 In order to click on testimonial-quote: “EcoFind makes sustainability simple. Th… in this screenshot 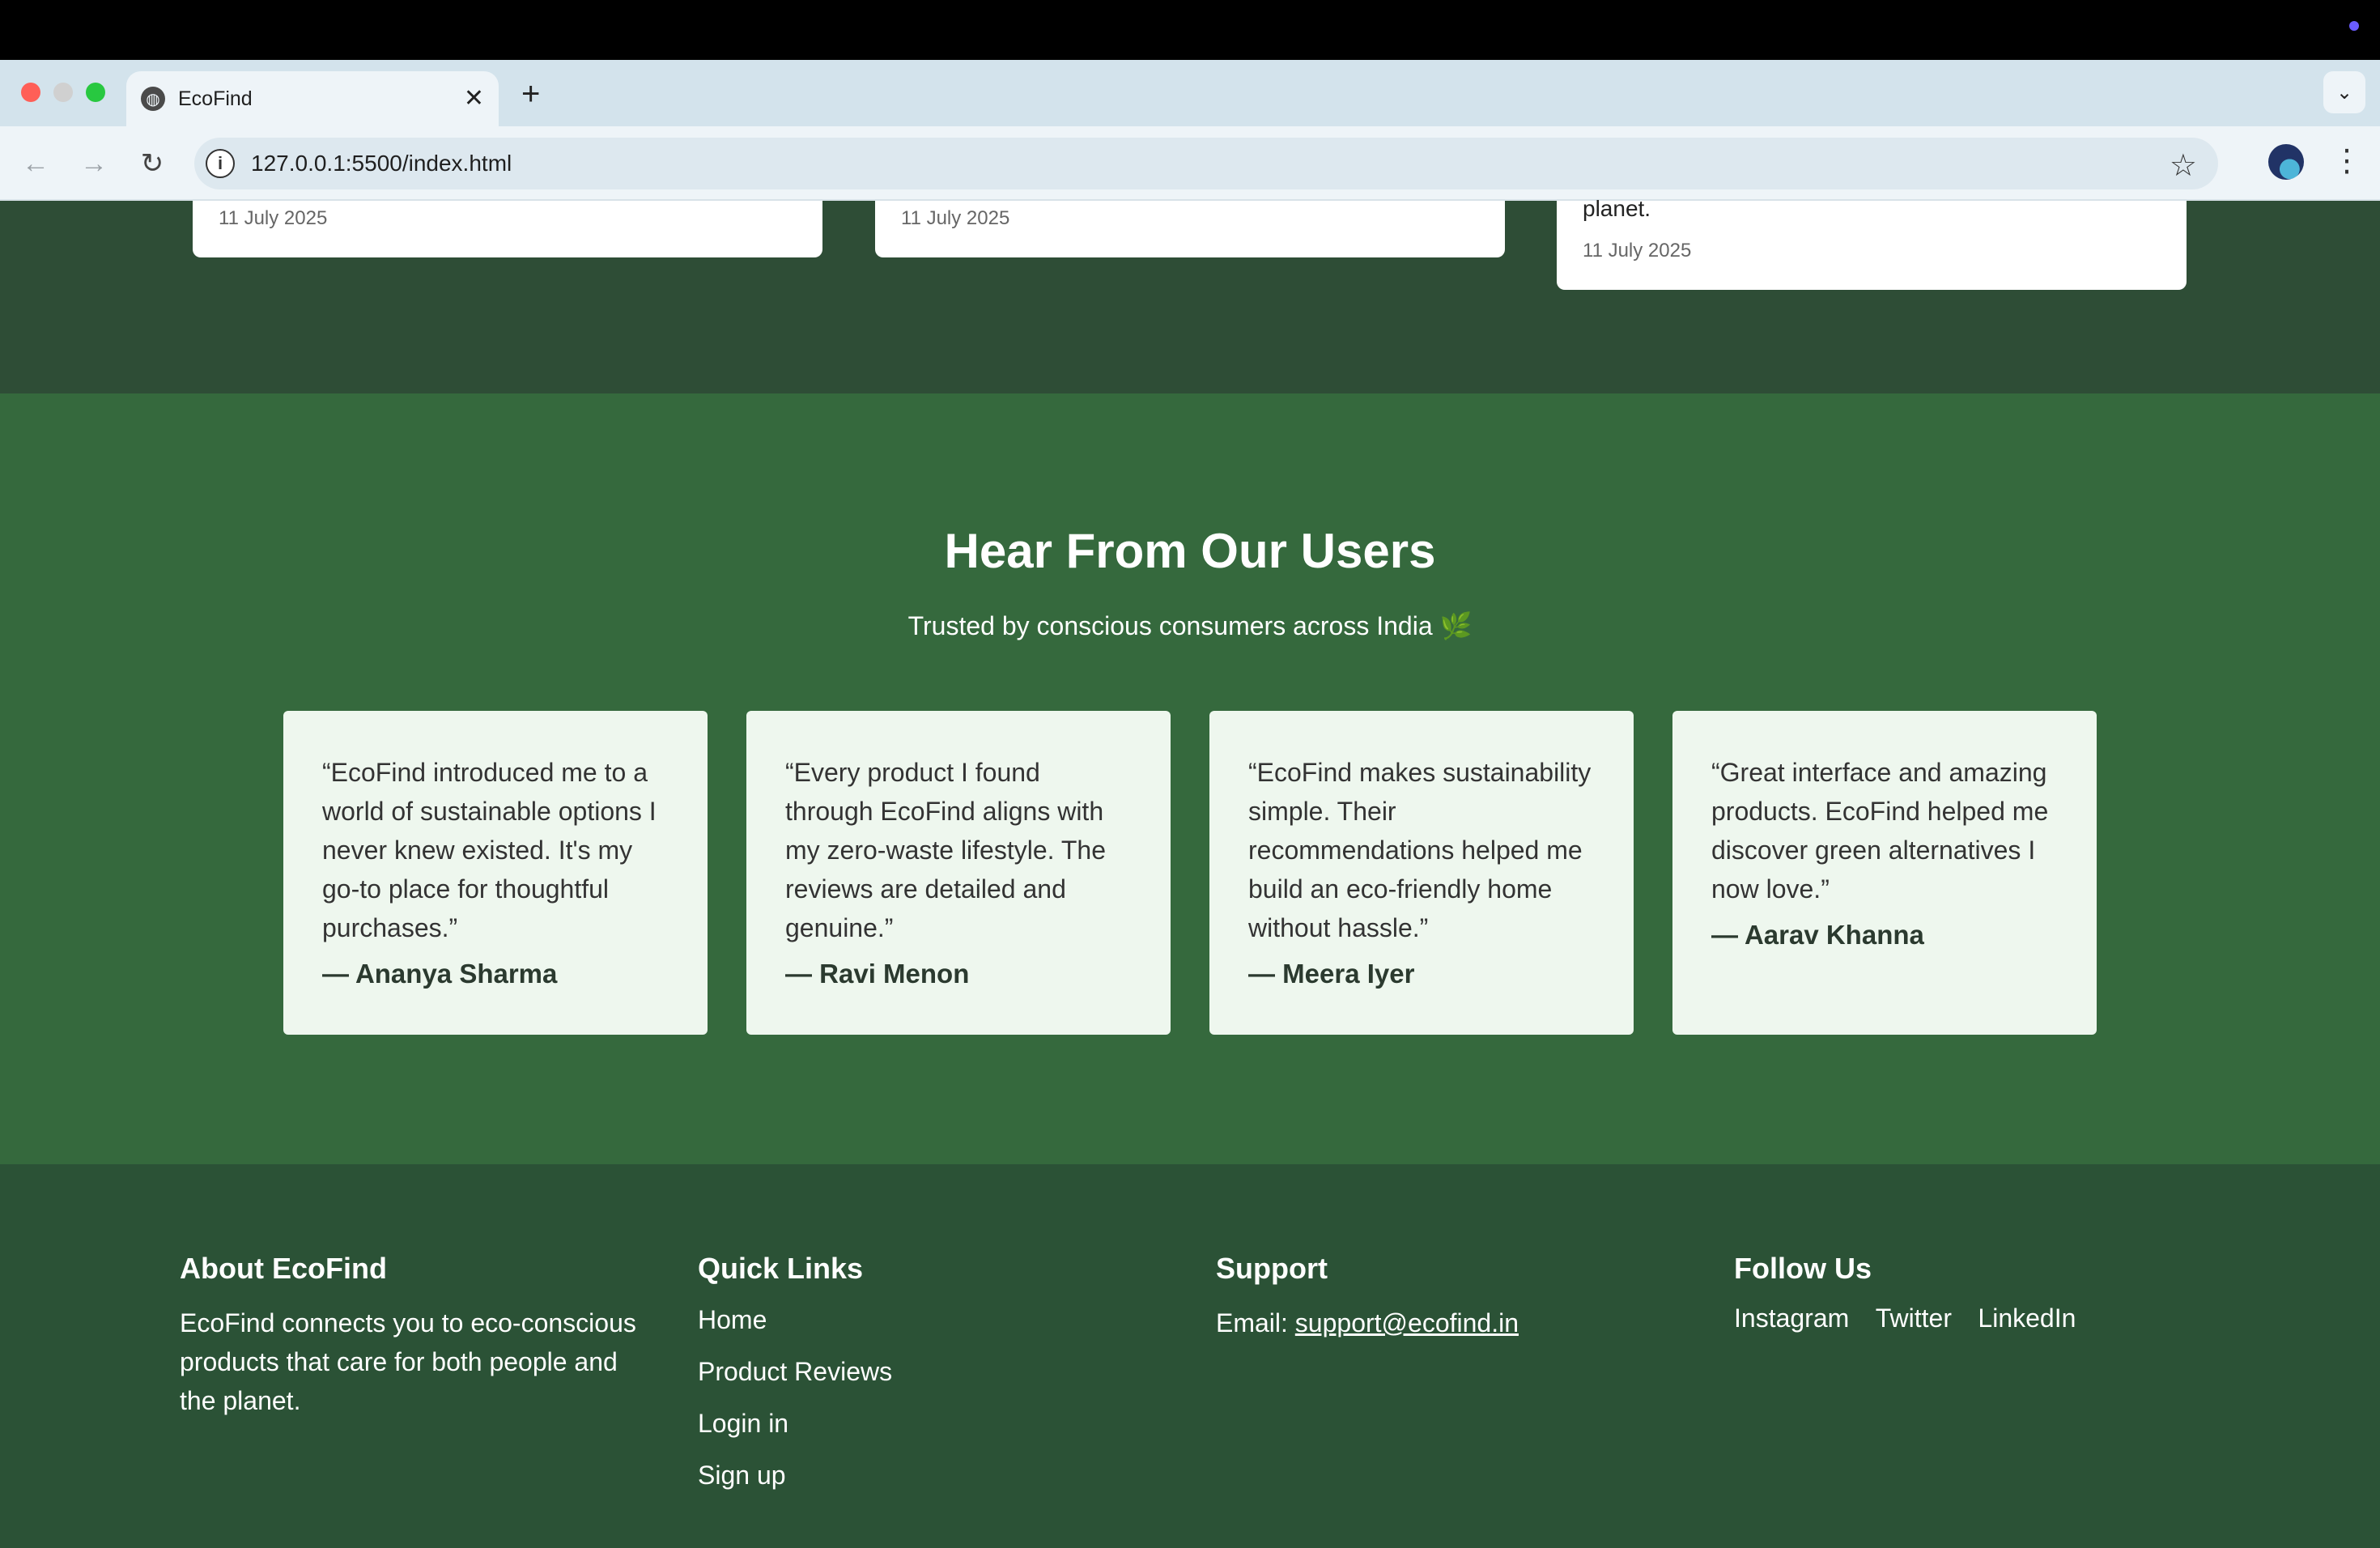, I will do `click(1420, 850)`.